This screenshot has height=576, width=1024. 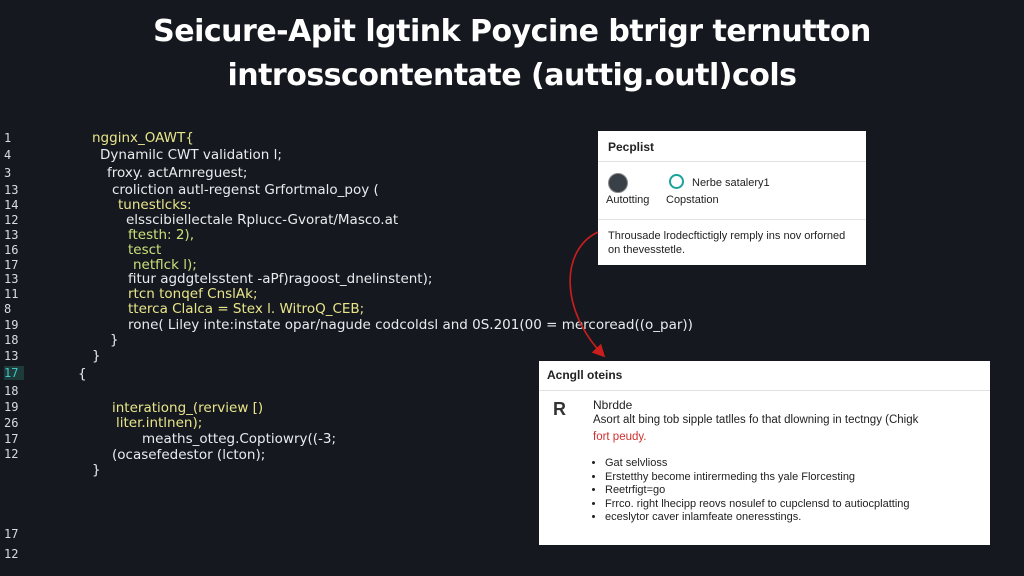 What do you see at coordinates (239, 439) in the screenshot?
I see `code-line: meaths_otteg.Coptiowry((-3;` at bounding box center [239, 439].